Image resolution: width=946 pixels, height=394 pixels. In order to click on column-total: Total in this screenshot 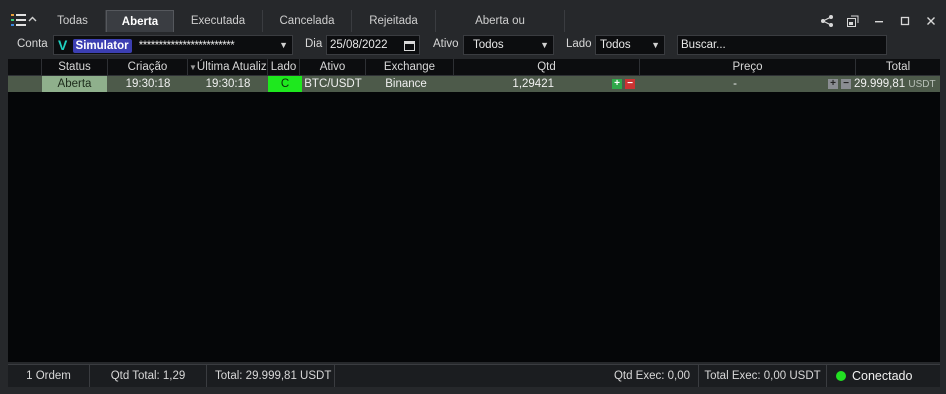, I will do `click(898, 67)`.